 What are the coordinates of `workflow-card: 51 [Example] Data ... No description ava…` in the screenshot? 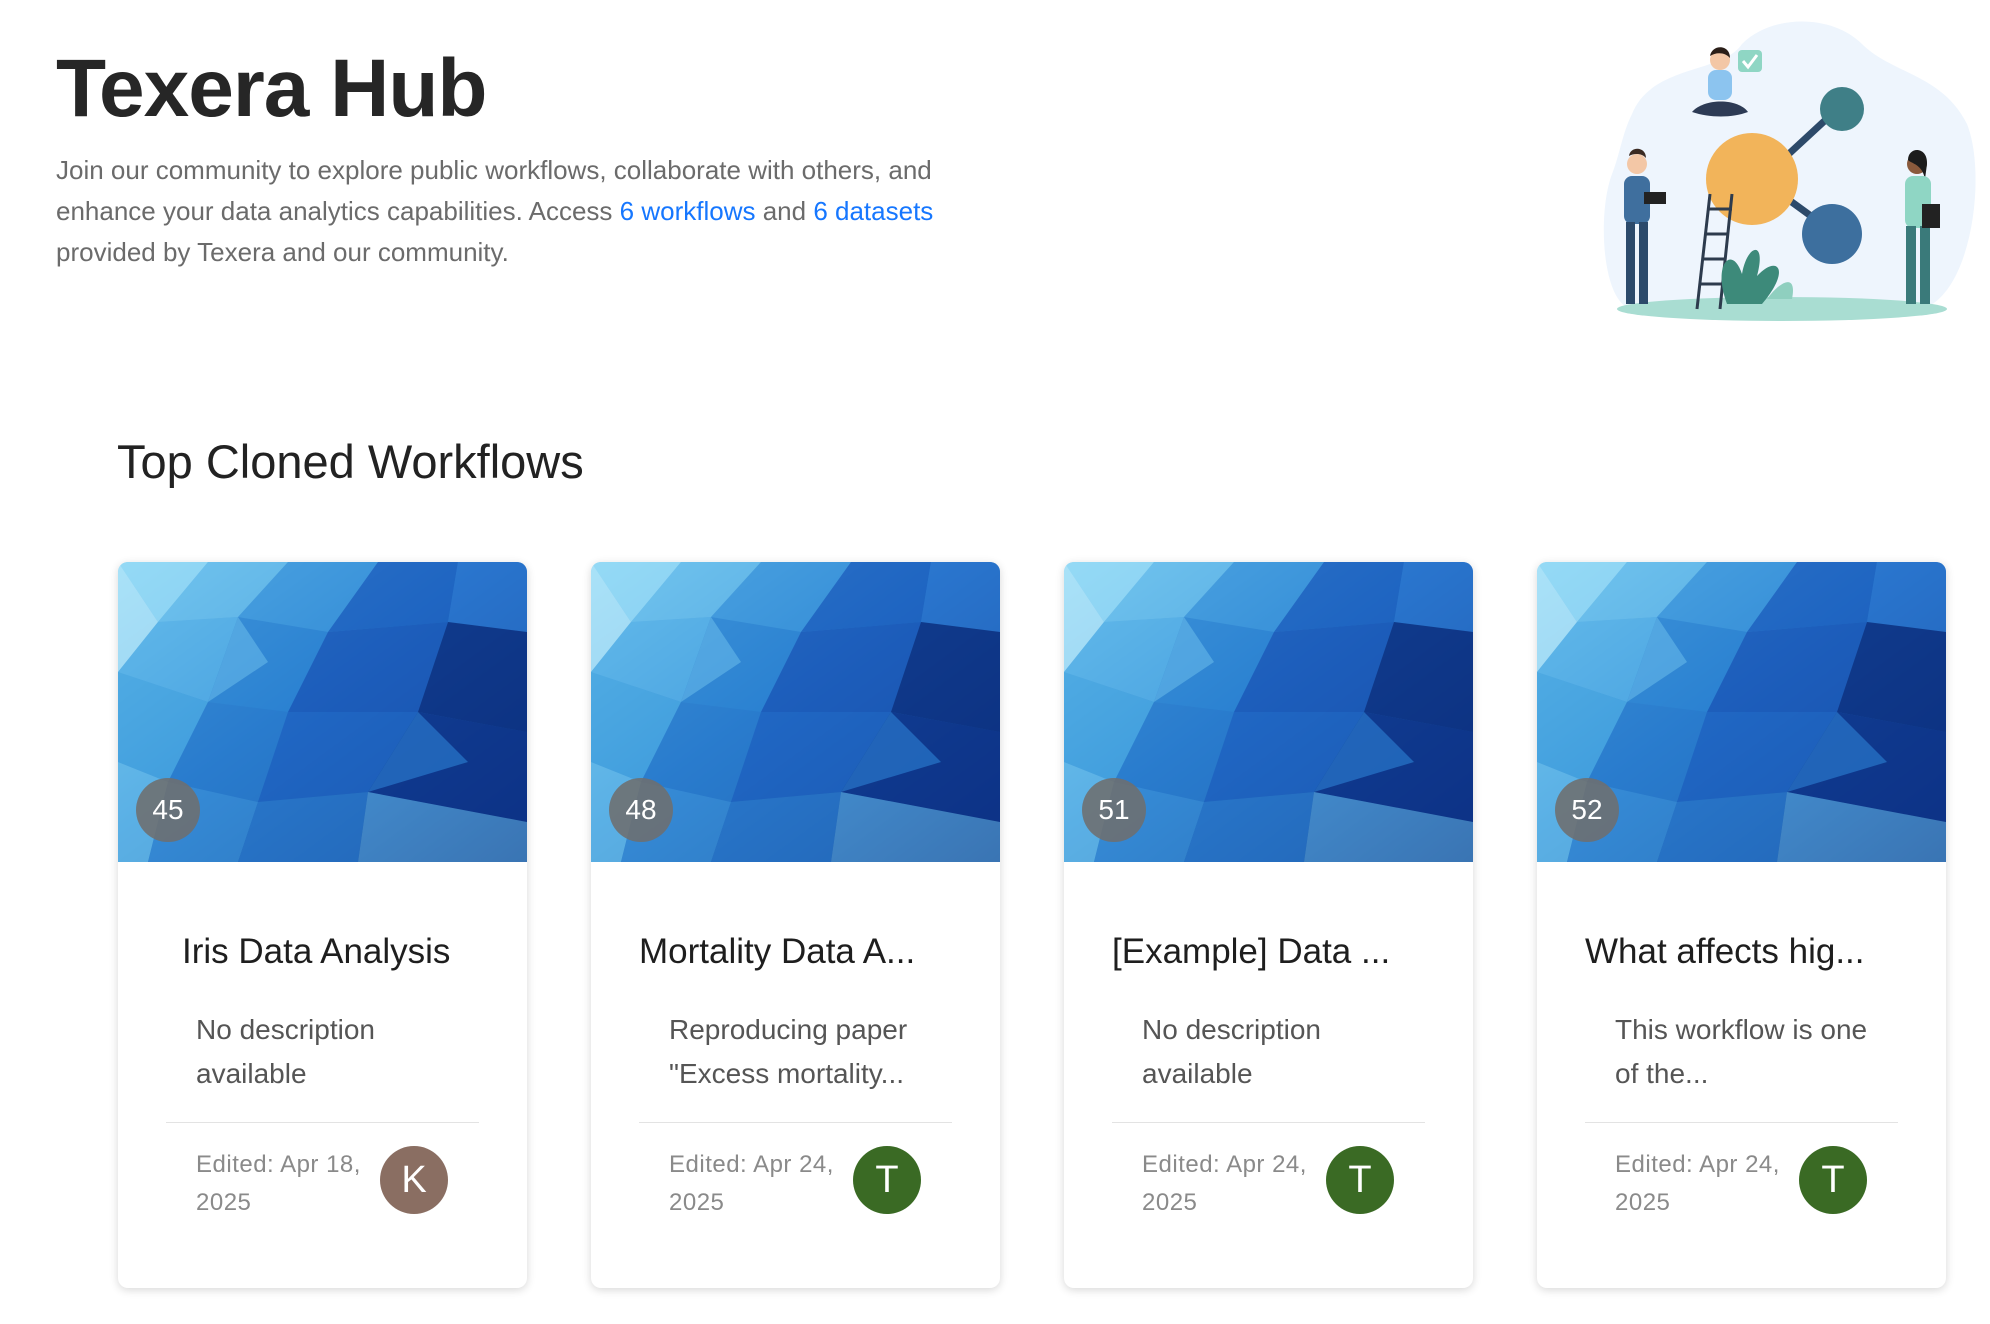 It's located at (1268, 925).